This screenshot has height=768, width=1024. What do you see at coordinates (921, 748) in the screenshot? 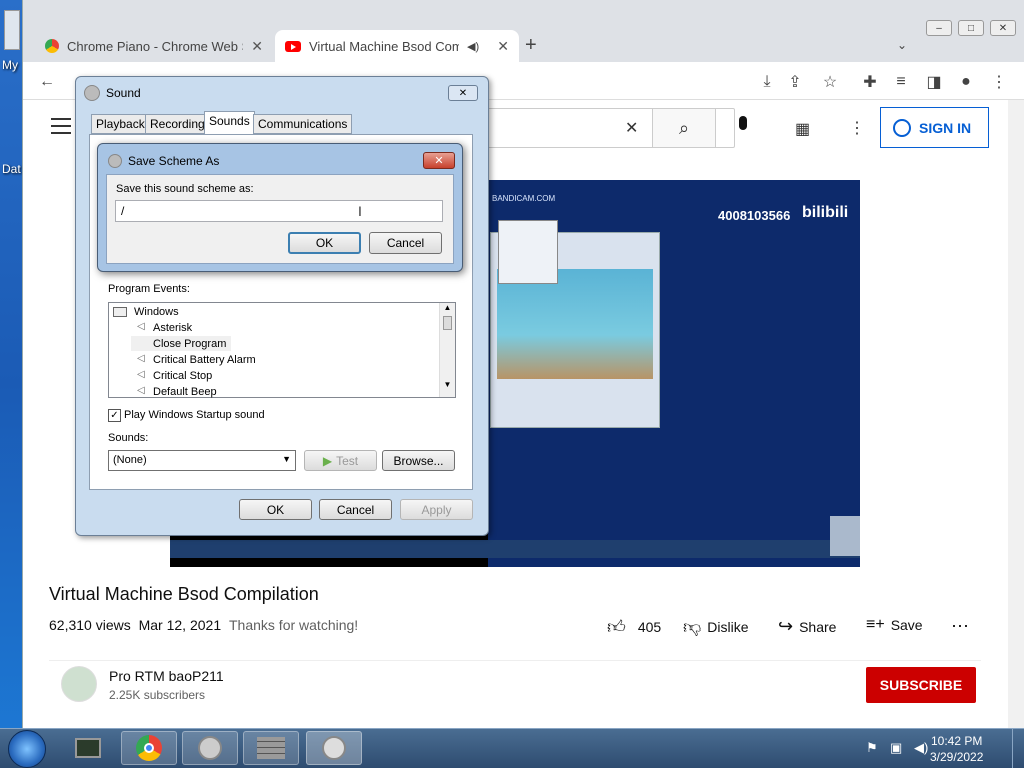
I see `volume-icon: ◀)` at bounding box center [921, 748].